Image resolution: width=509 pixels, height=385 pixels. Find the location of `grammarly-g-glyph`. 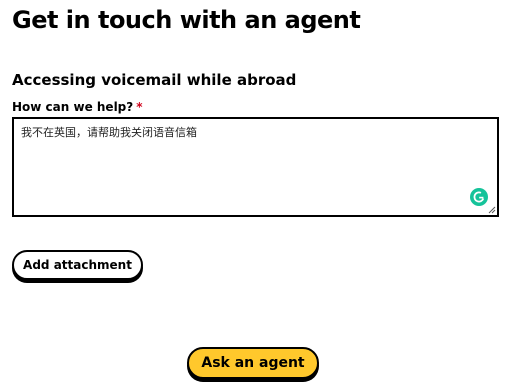

grammarly-g-glyph is located at coordinates (479, 197).